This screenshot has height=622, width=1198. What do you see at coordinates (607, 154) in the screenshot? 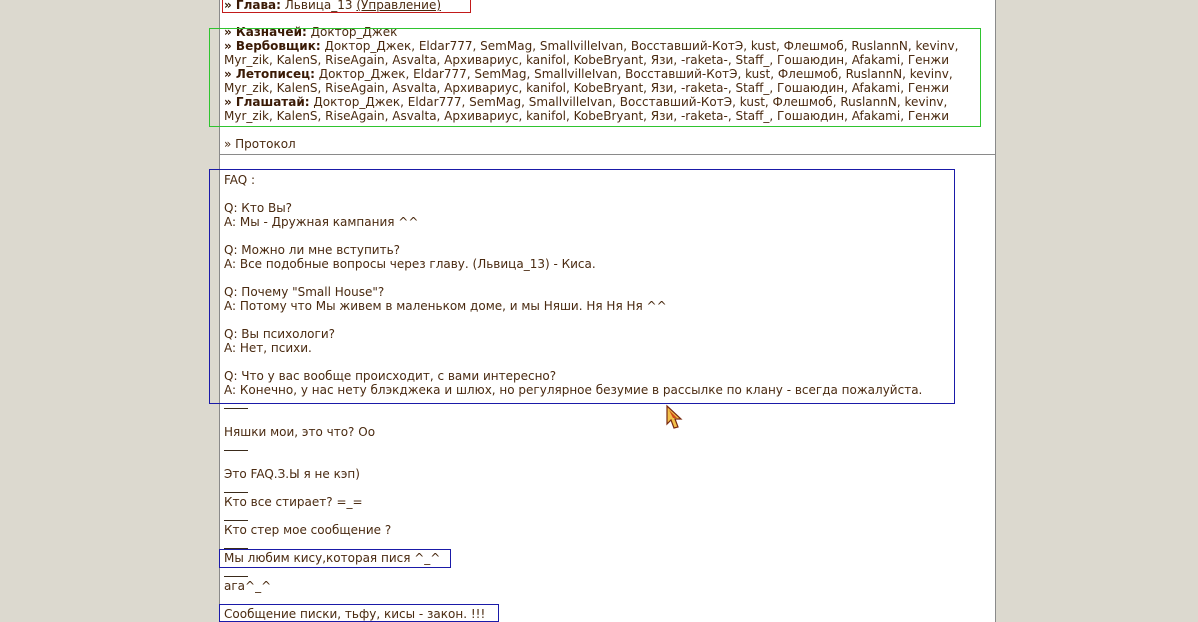
I see `section-divider` at bounding box center [607, 154].